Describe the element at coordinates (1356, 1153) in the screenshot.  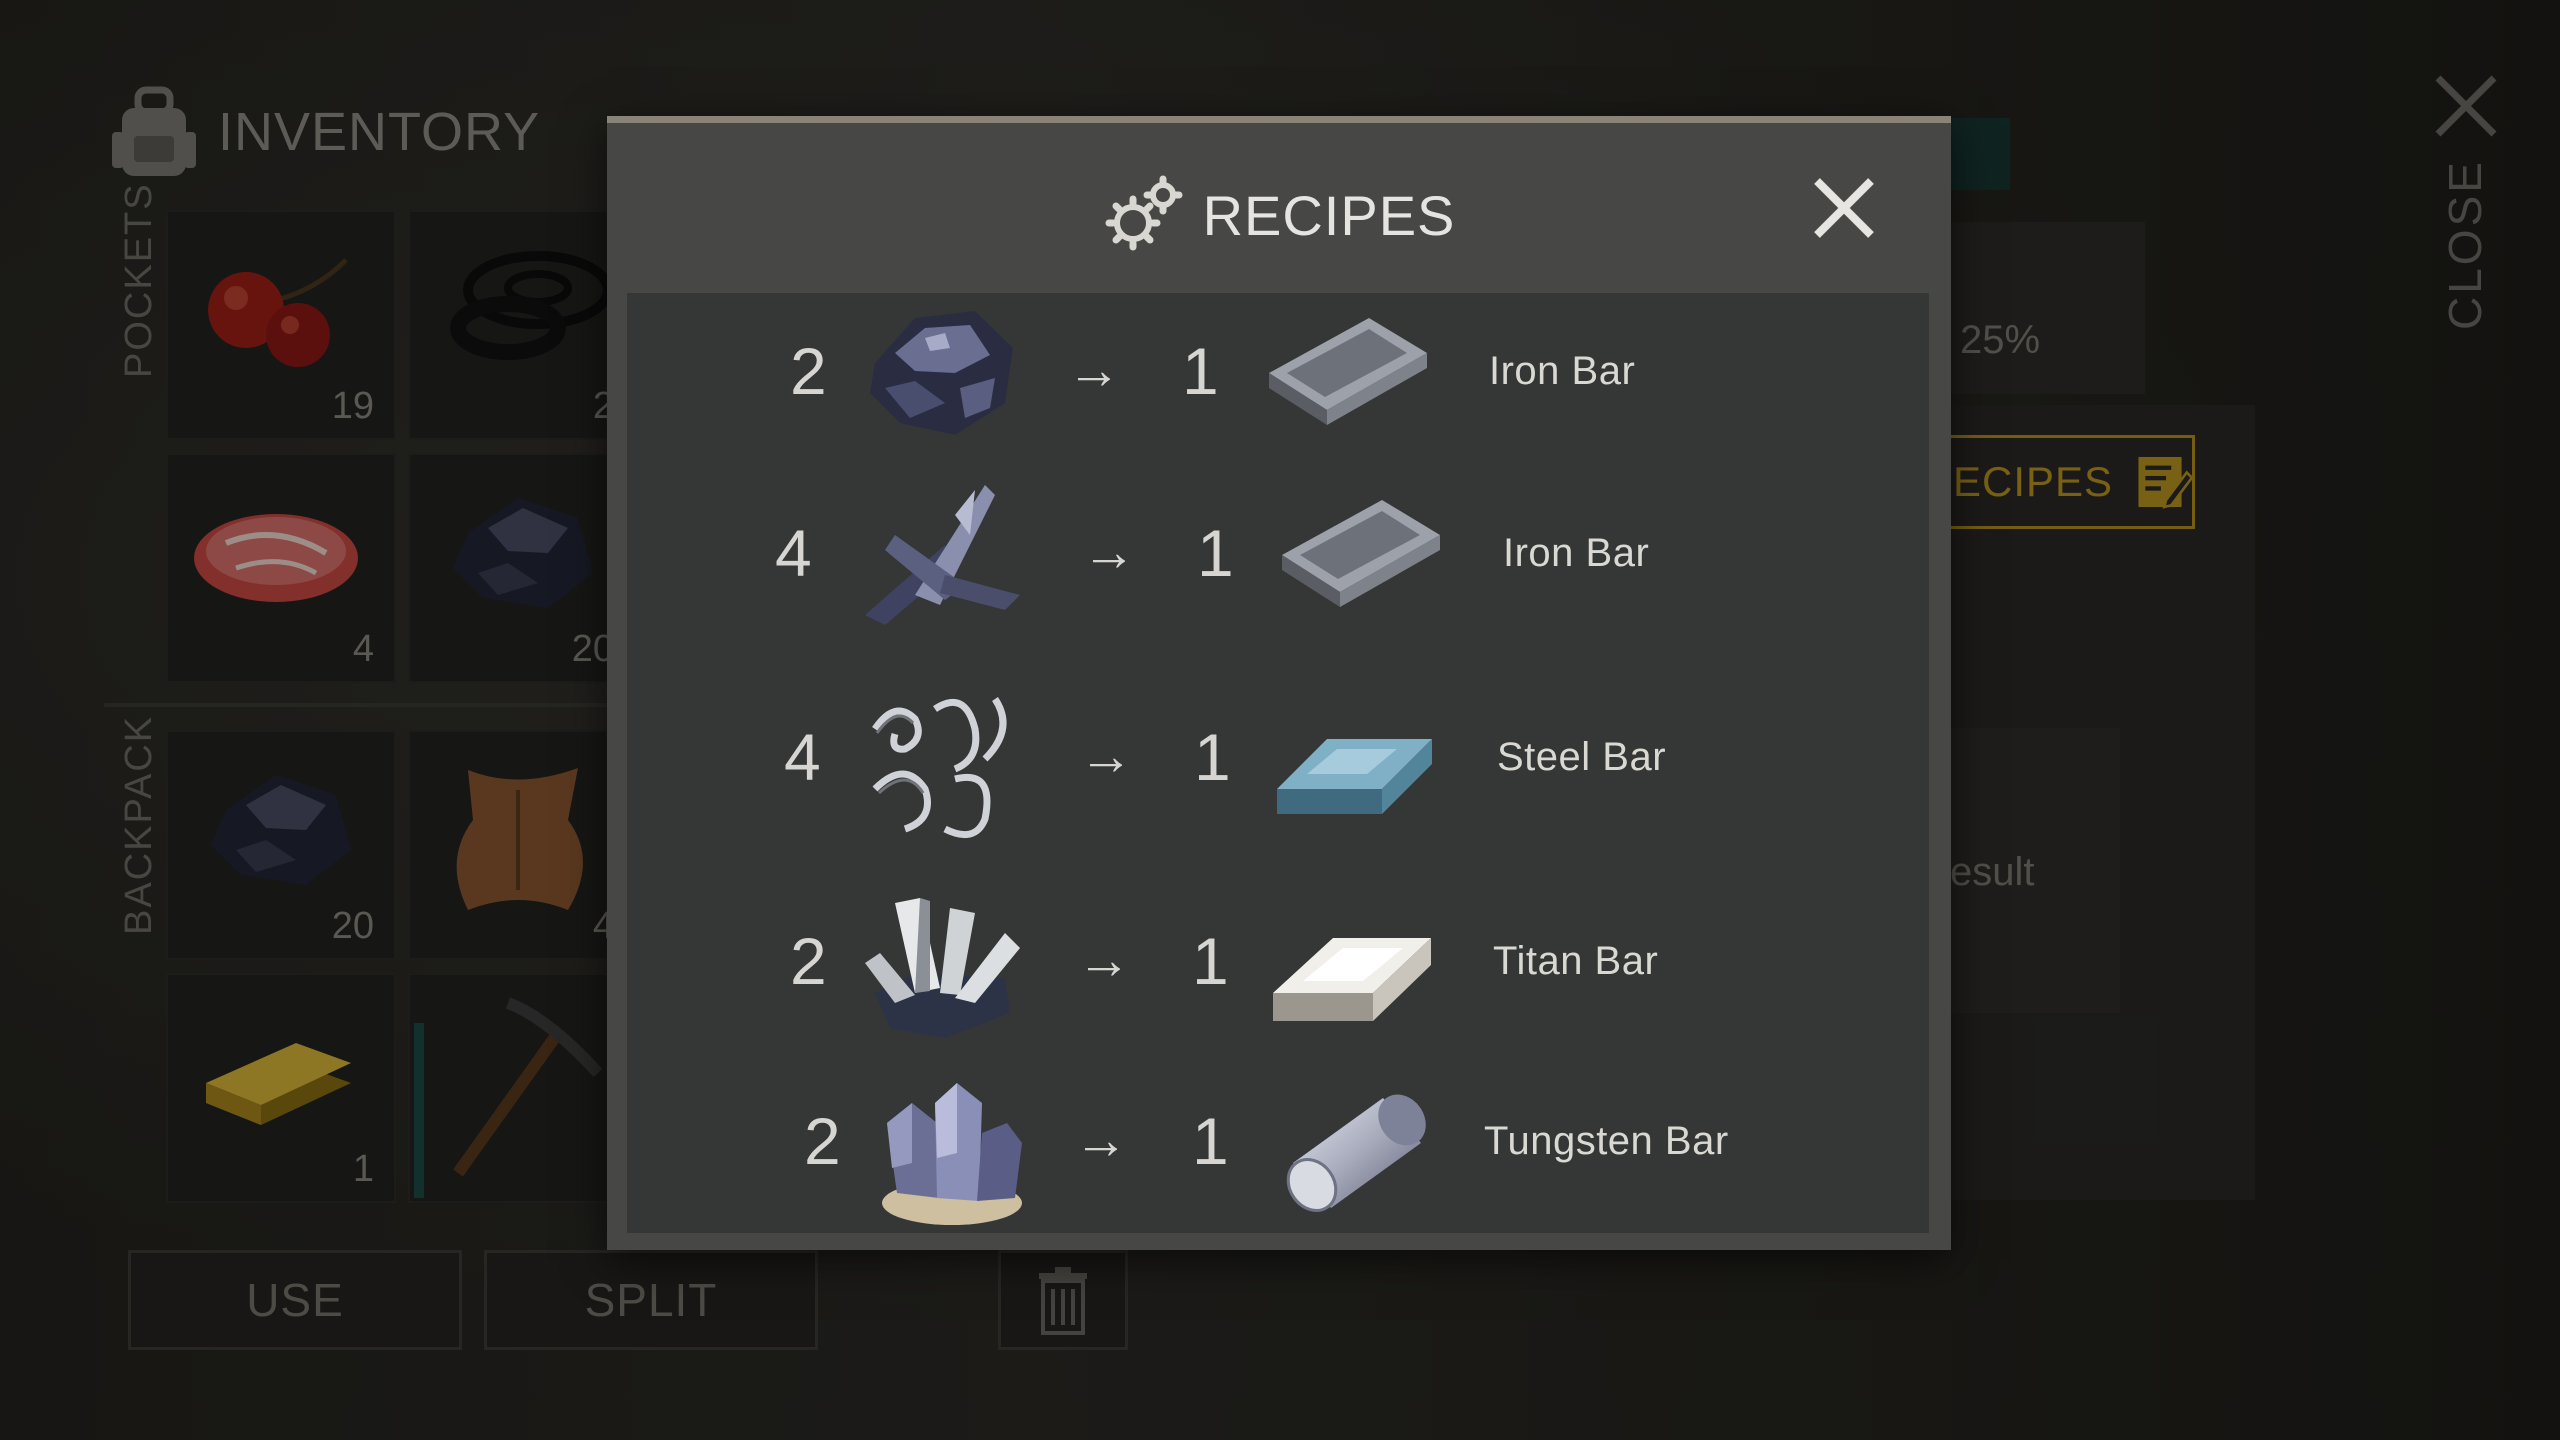
I see `tungsten-bar-icon` at that location.